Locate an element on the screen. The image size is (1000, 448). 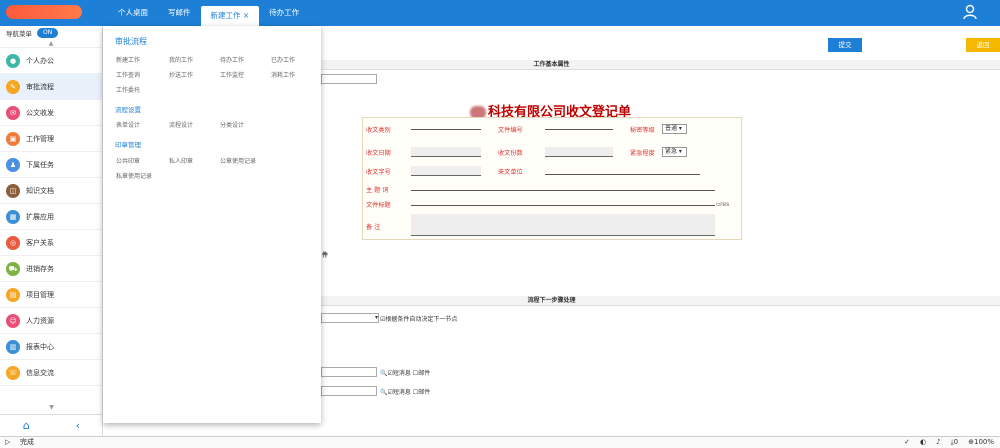
inventory-icon: ⛟ is located at coordinates (13, 268).